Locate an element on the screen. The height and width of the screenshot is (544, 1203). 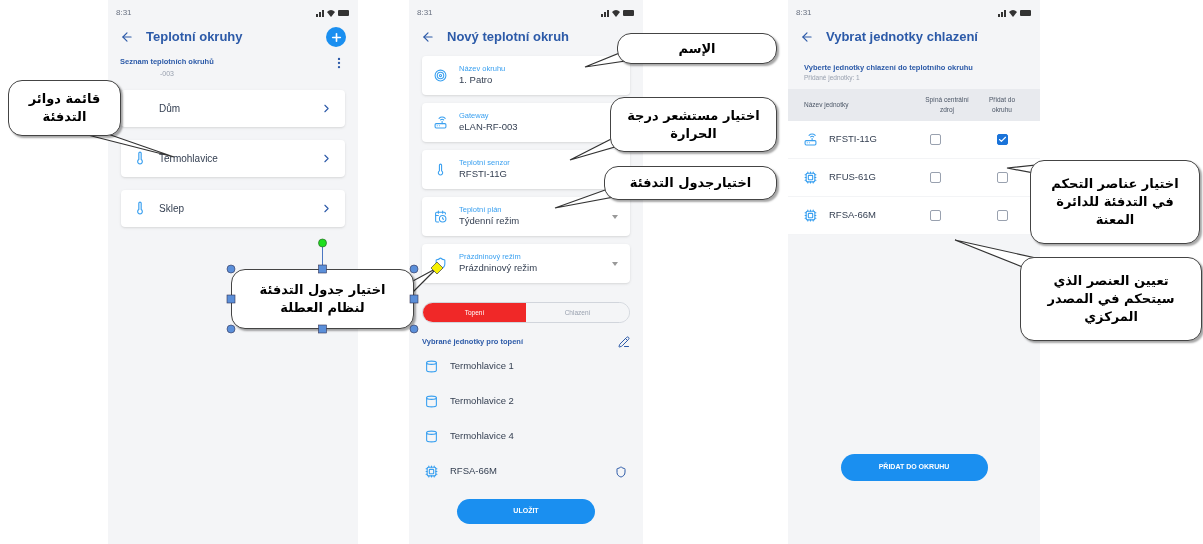
circuit-card: Sklep is located at coordinates (233, 208).